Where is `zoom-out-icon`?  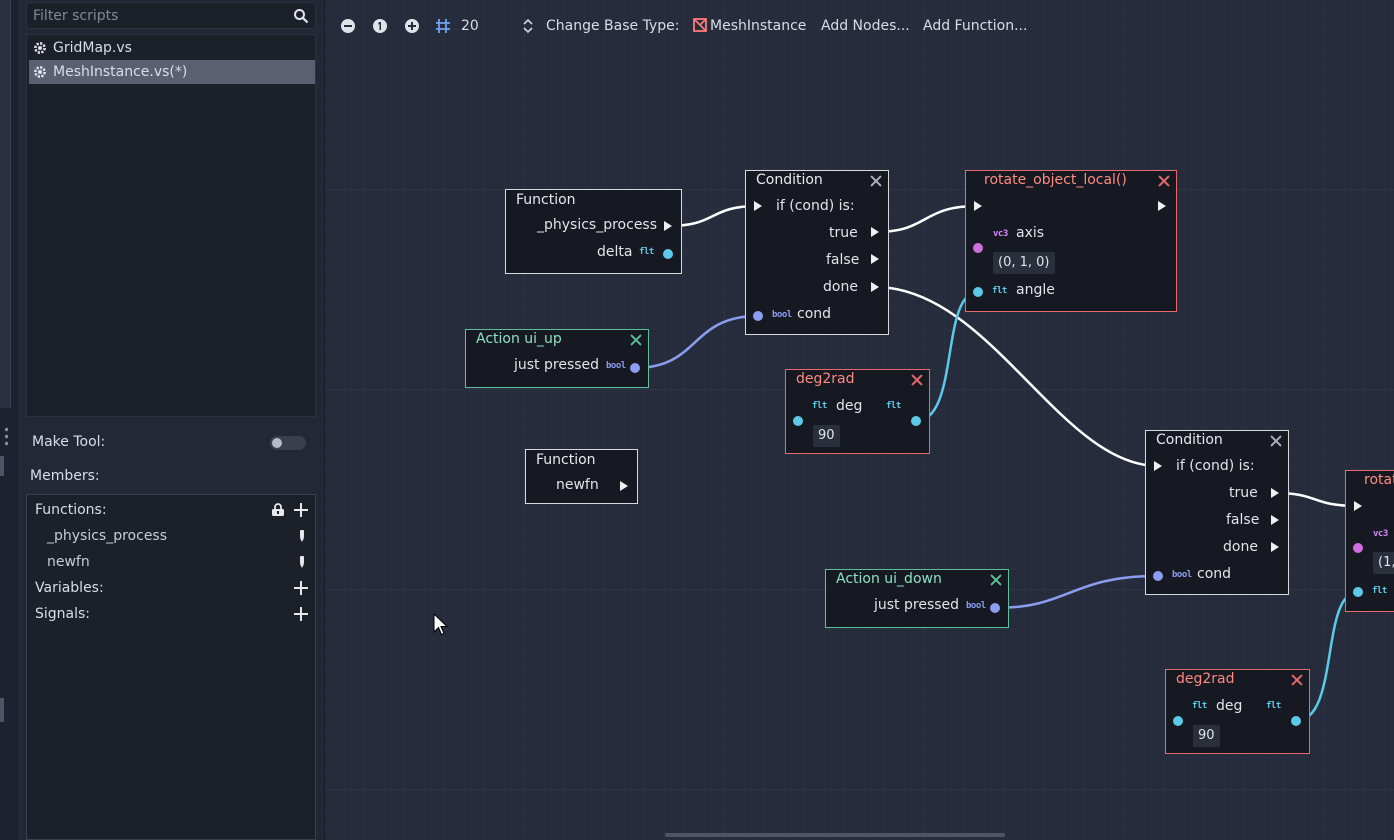 zoom-out-icon is located at coordinates (348, 26).